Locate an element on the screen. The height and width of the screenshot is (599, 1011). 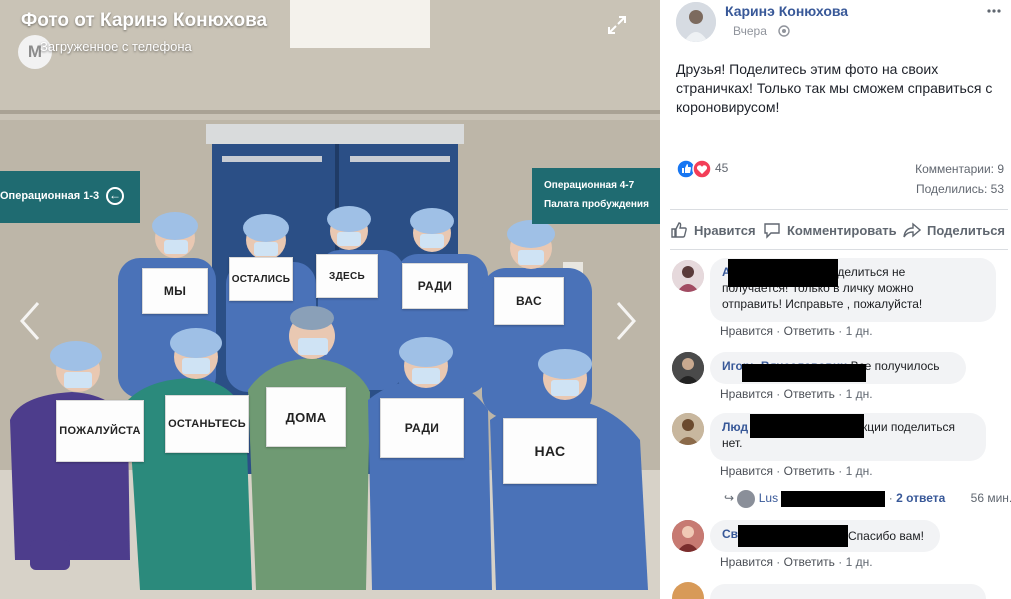
comment-text: Спасибо вам! is located at coordinates (886, 536).